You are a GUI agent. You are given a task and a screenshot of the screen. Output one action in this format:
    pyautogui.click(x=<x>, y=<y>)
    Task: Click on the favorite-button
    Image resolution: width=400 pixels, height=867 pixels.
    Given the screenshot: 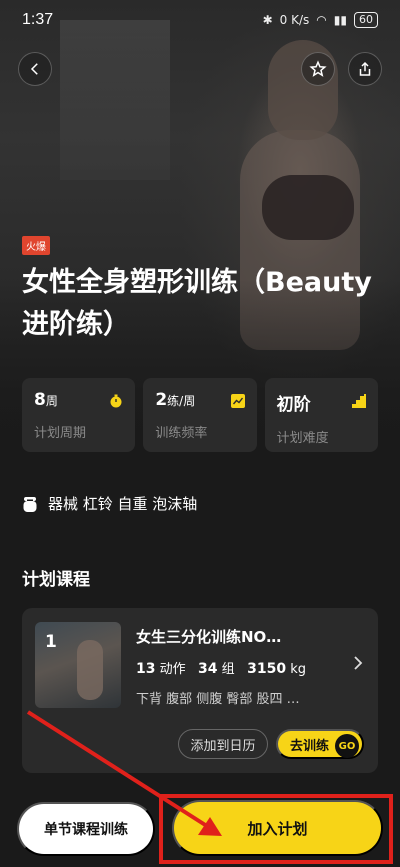 What is the action you would take?
    pyautogui.click(x=318, y=69)
    